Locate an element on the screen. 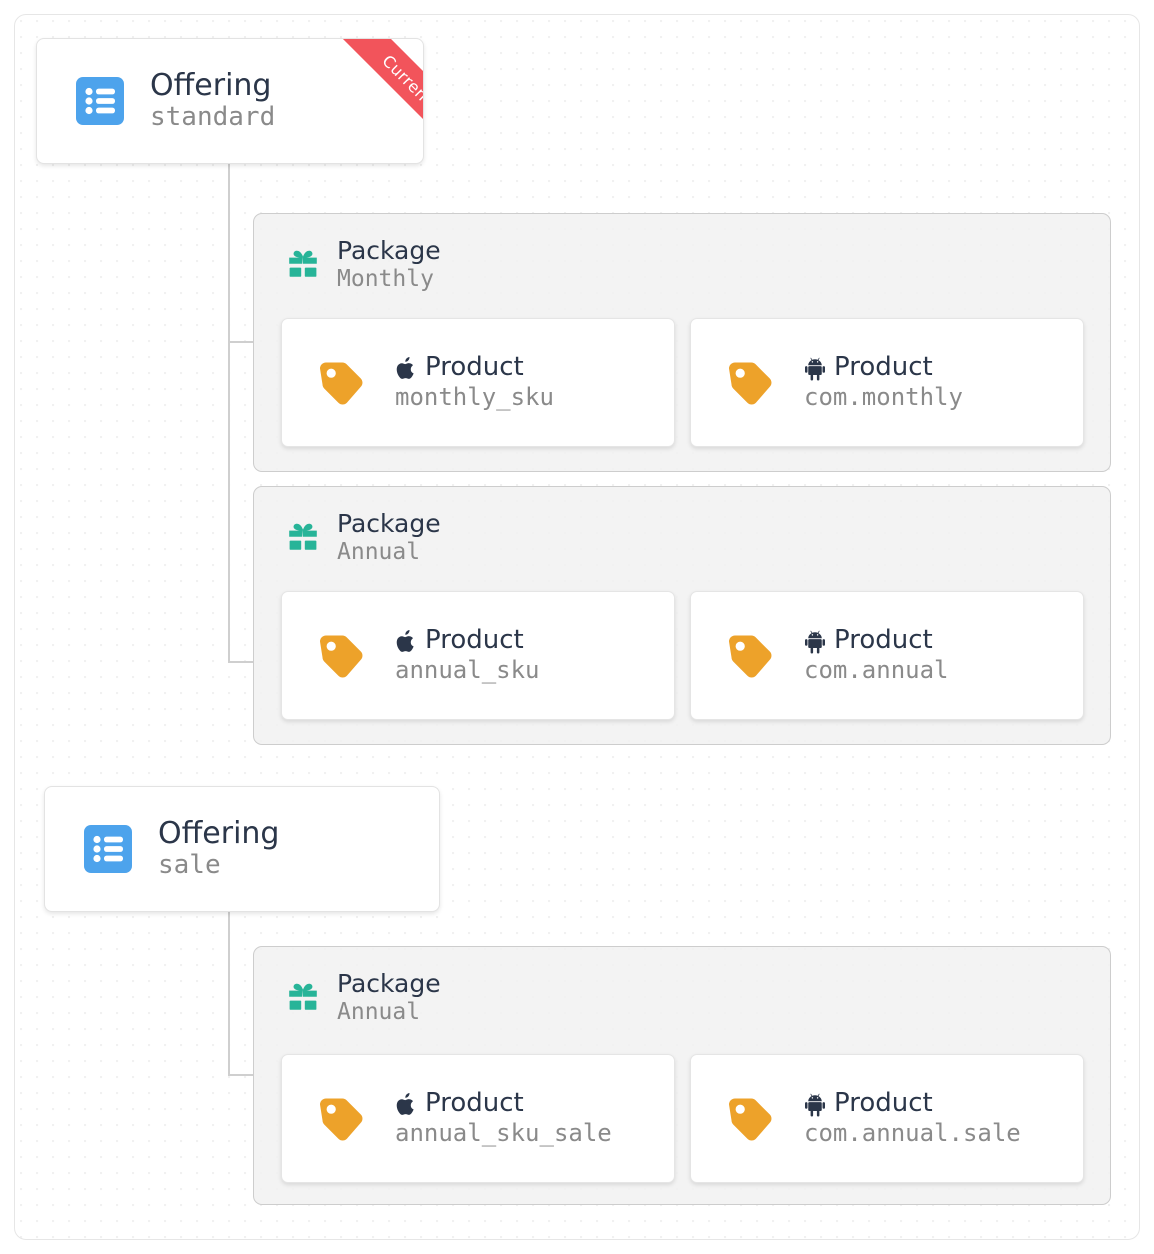  offering-label-group: Offering sale is located at coordinates (218, 849).